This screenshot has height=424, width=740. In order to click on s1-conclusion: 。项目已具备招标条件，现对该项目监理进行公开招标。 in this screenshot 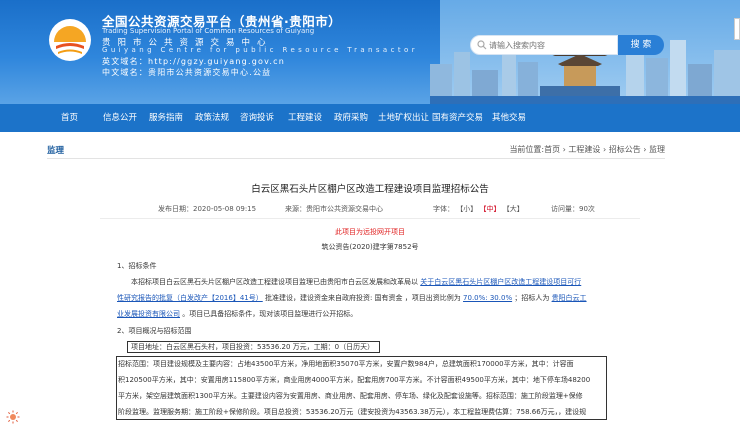, I will do `click(270, 314)`.